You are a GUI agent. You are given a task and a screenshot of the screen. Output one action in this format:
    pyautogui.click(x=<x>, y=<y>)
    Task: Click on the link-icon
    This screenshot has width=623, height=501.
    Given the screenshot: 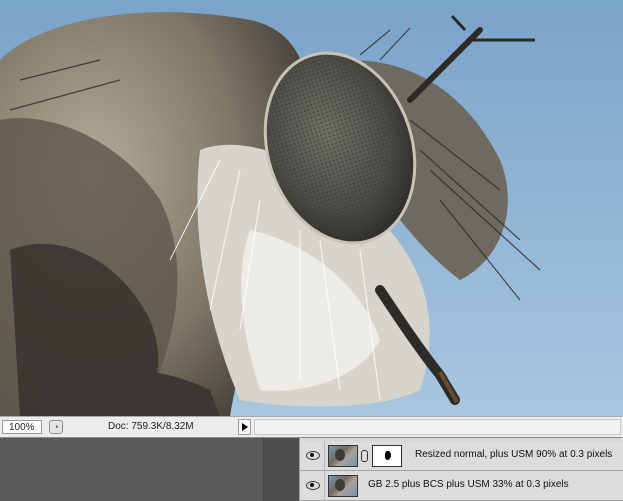 What is the action you would take?
    pyautogui.click(x=364, y=456)
    